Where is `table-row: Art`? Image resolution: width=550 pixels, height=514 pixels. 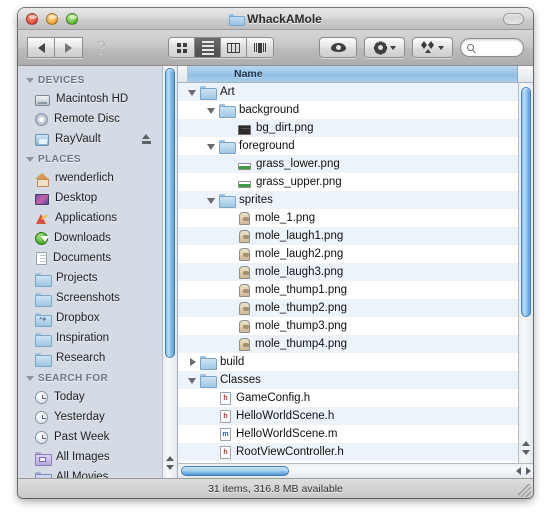
table-row: Art is located at coordinates (348, 92).